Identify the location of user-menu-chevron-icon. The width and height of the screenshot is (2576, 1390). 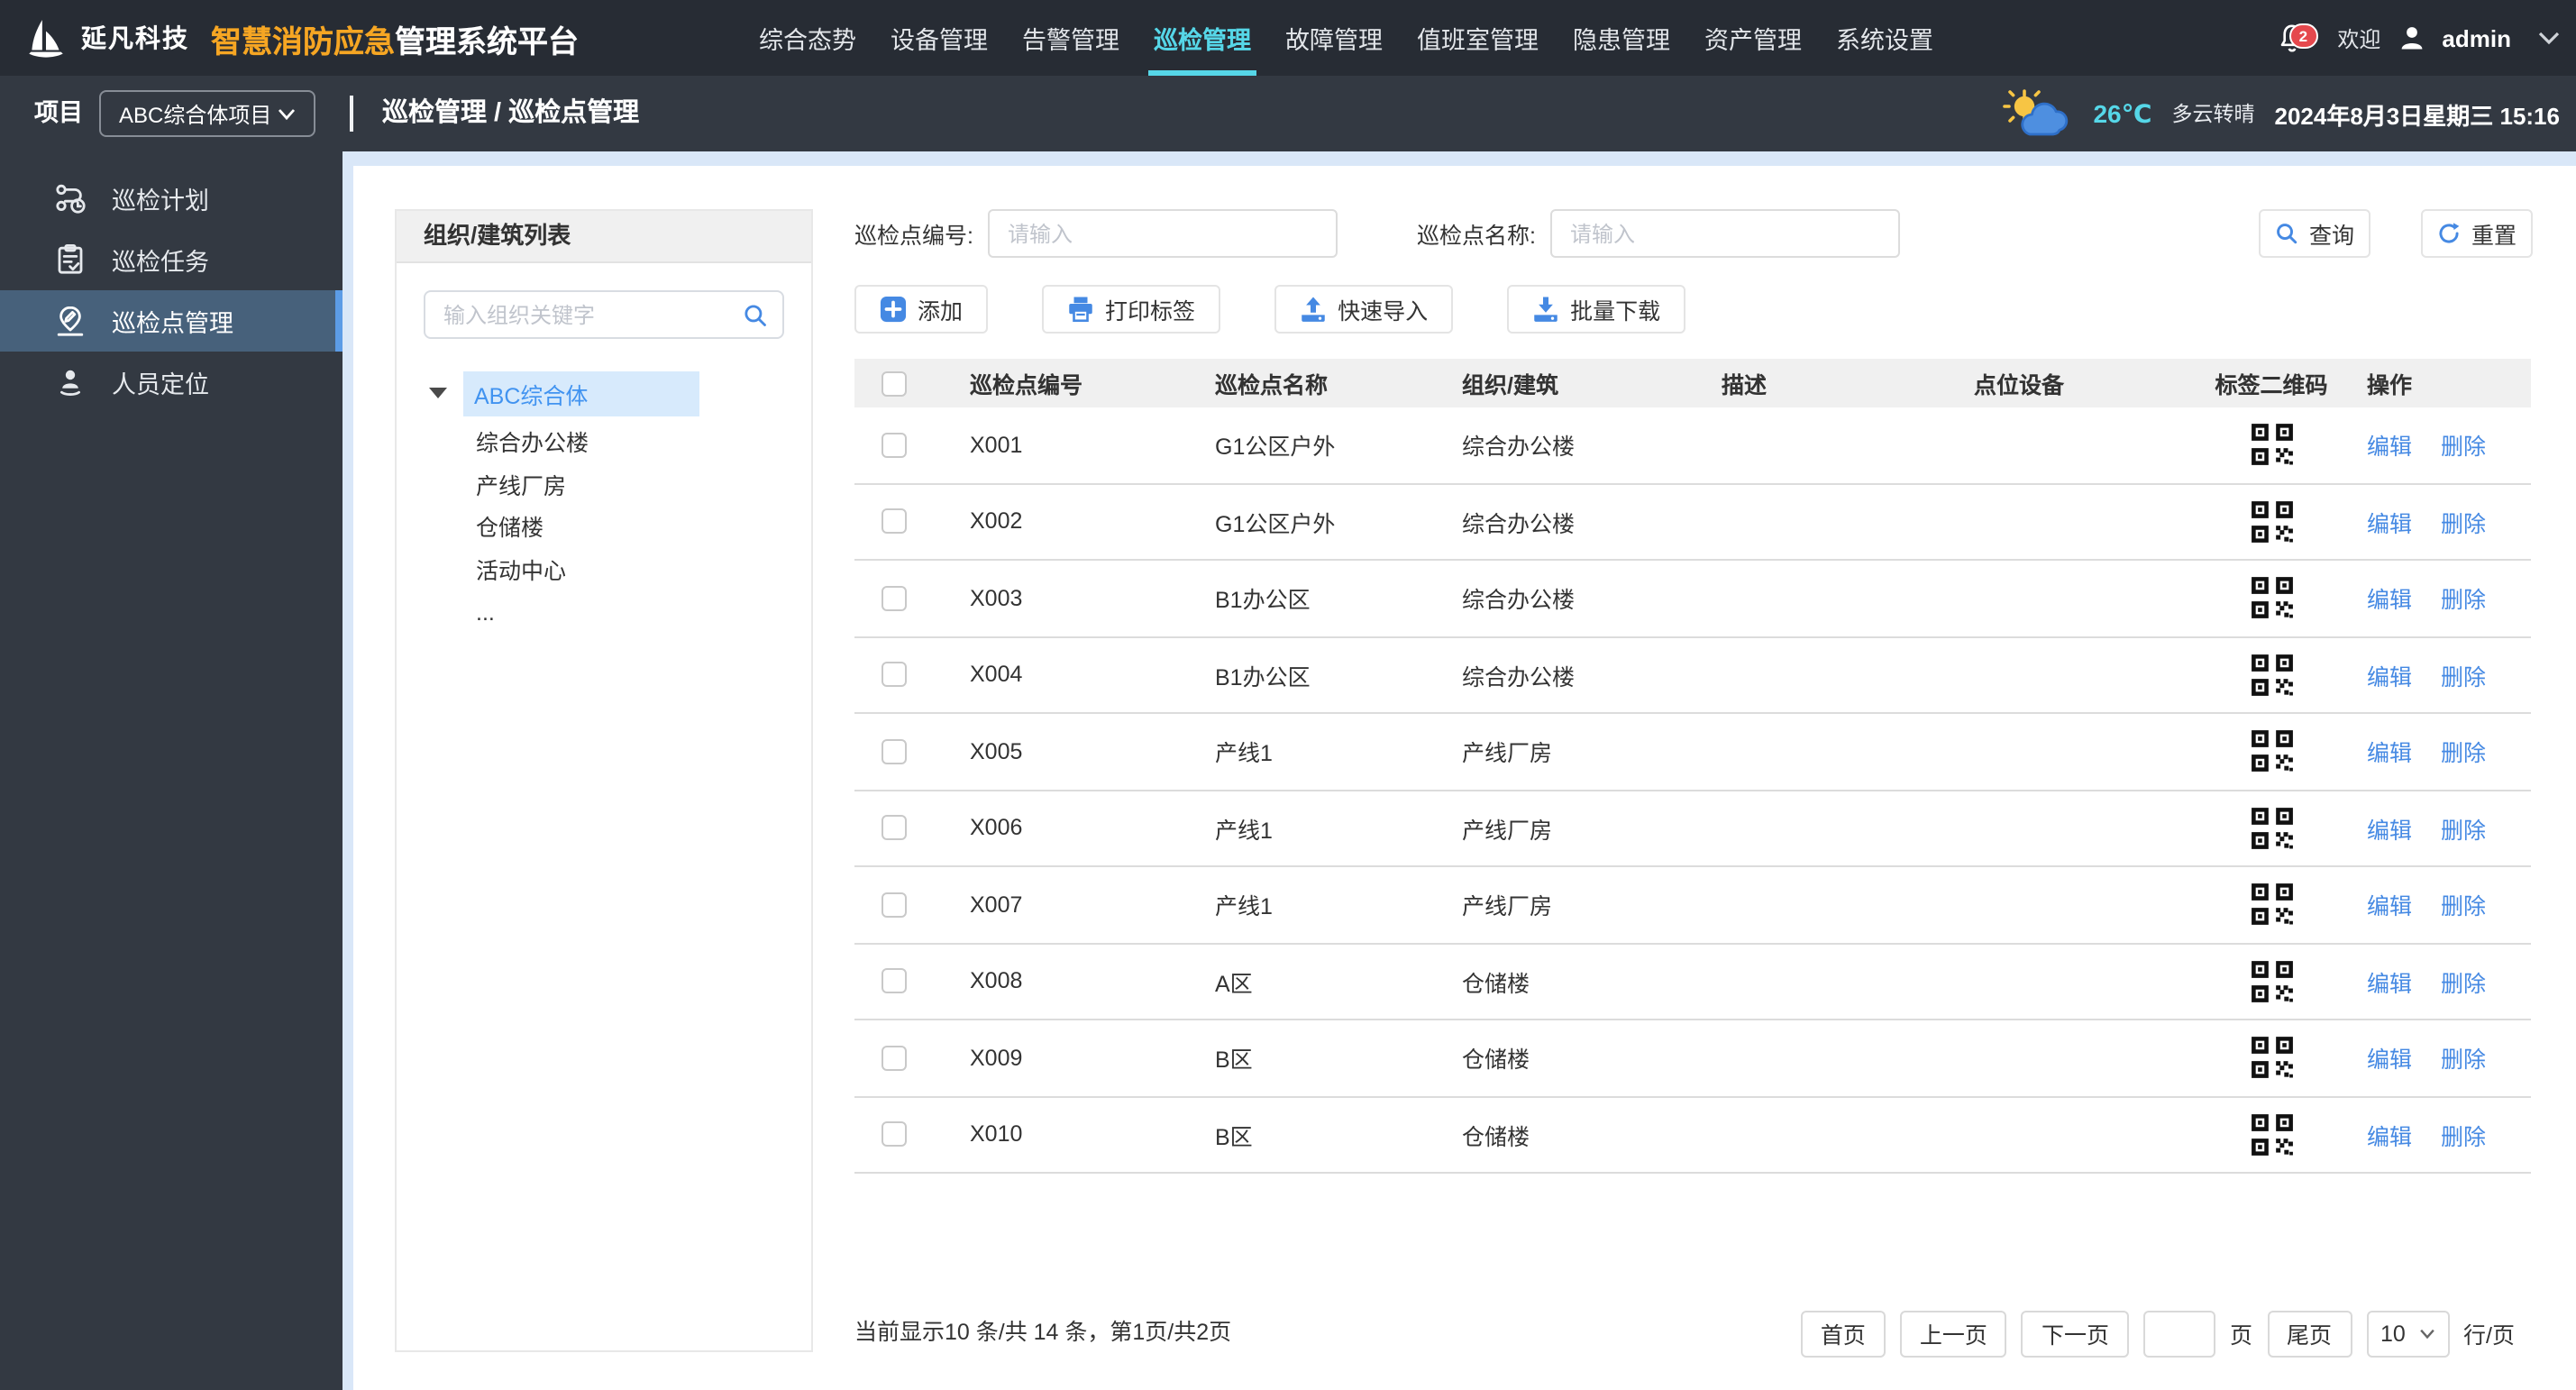
(2549, 38).